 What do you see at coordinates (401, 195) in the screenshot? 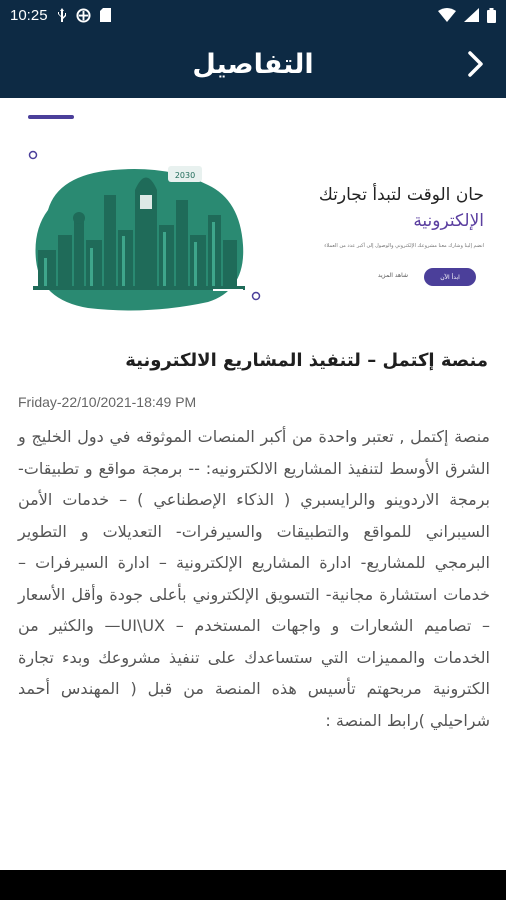
I see `banner-headline-text: حان الوقت لتبدأ تجارتك` at bounding box center [401, 195].